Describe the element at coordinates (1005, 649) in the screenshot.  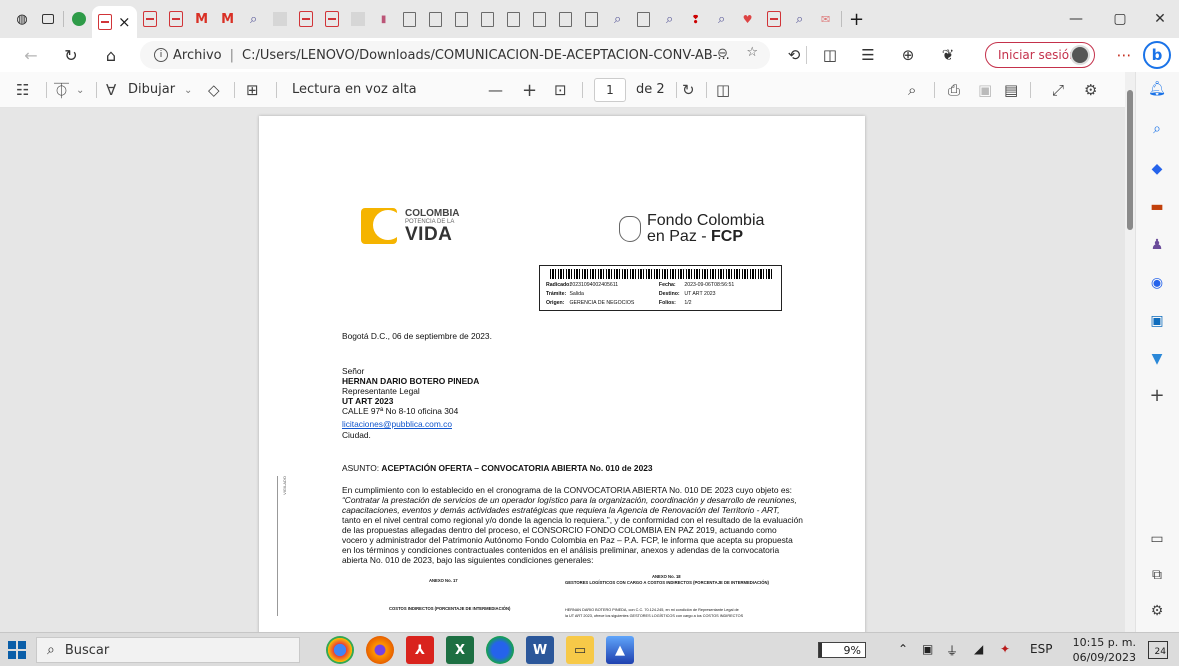
I see `tray-security-icon: ✦` at that location.